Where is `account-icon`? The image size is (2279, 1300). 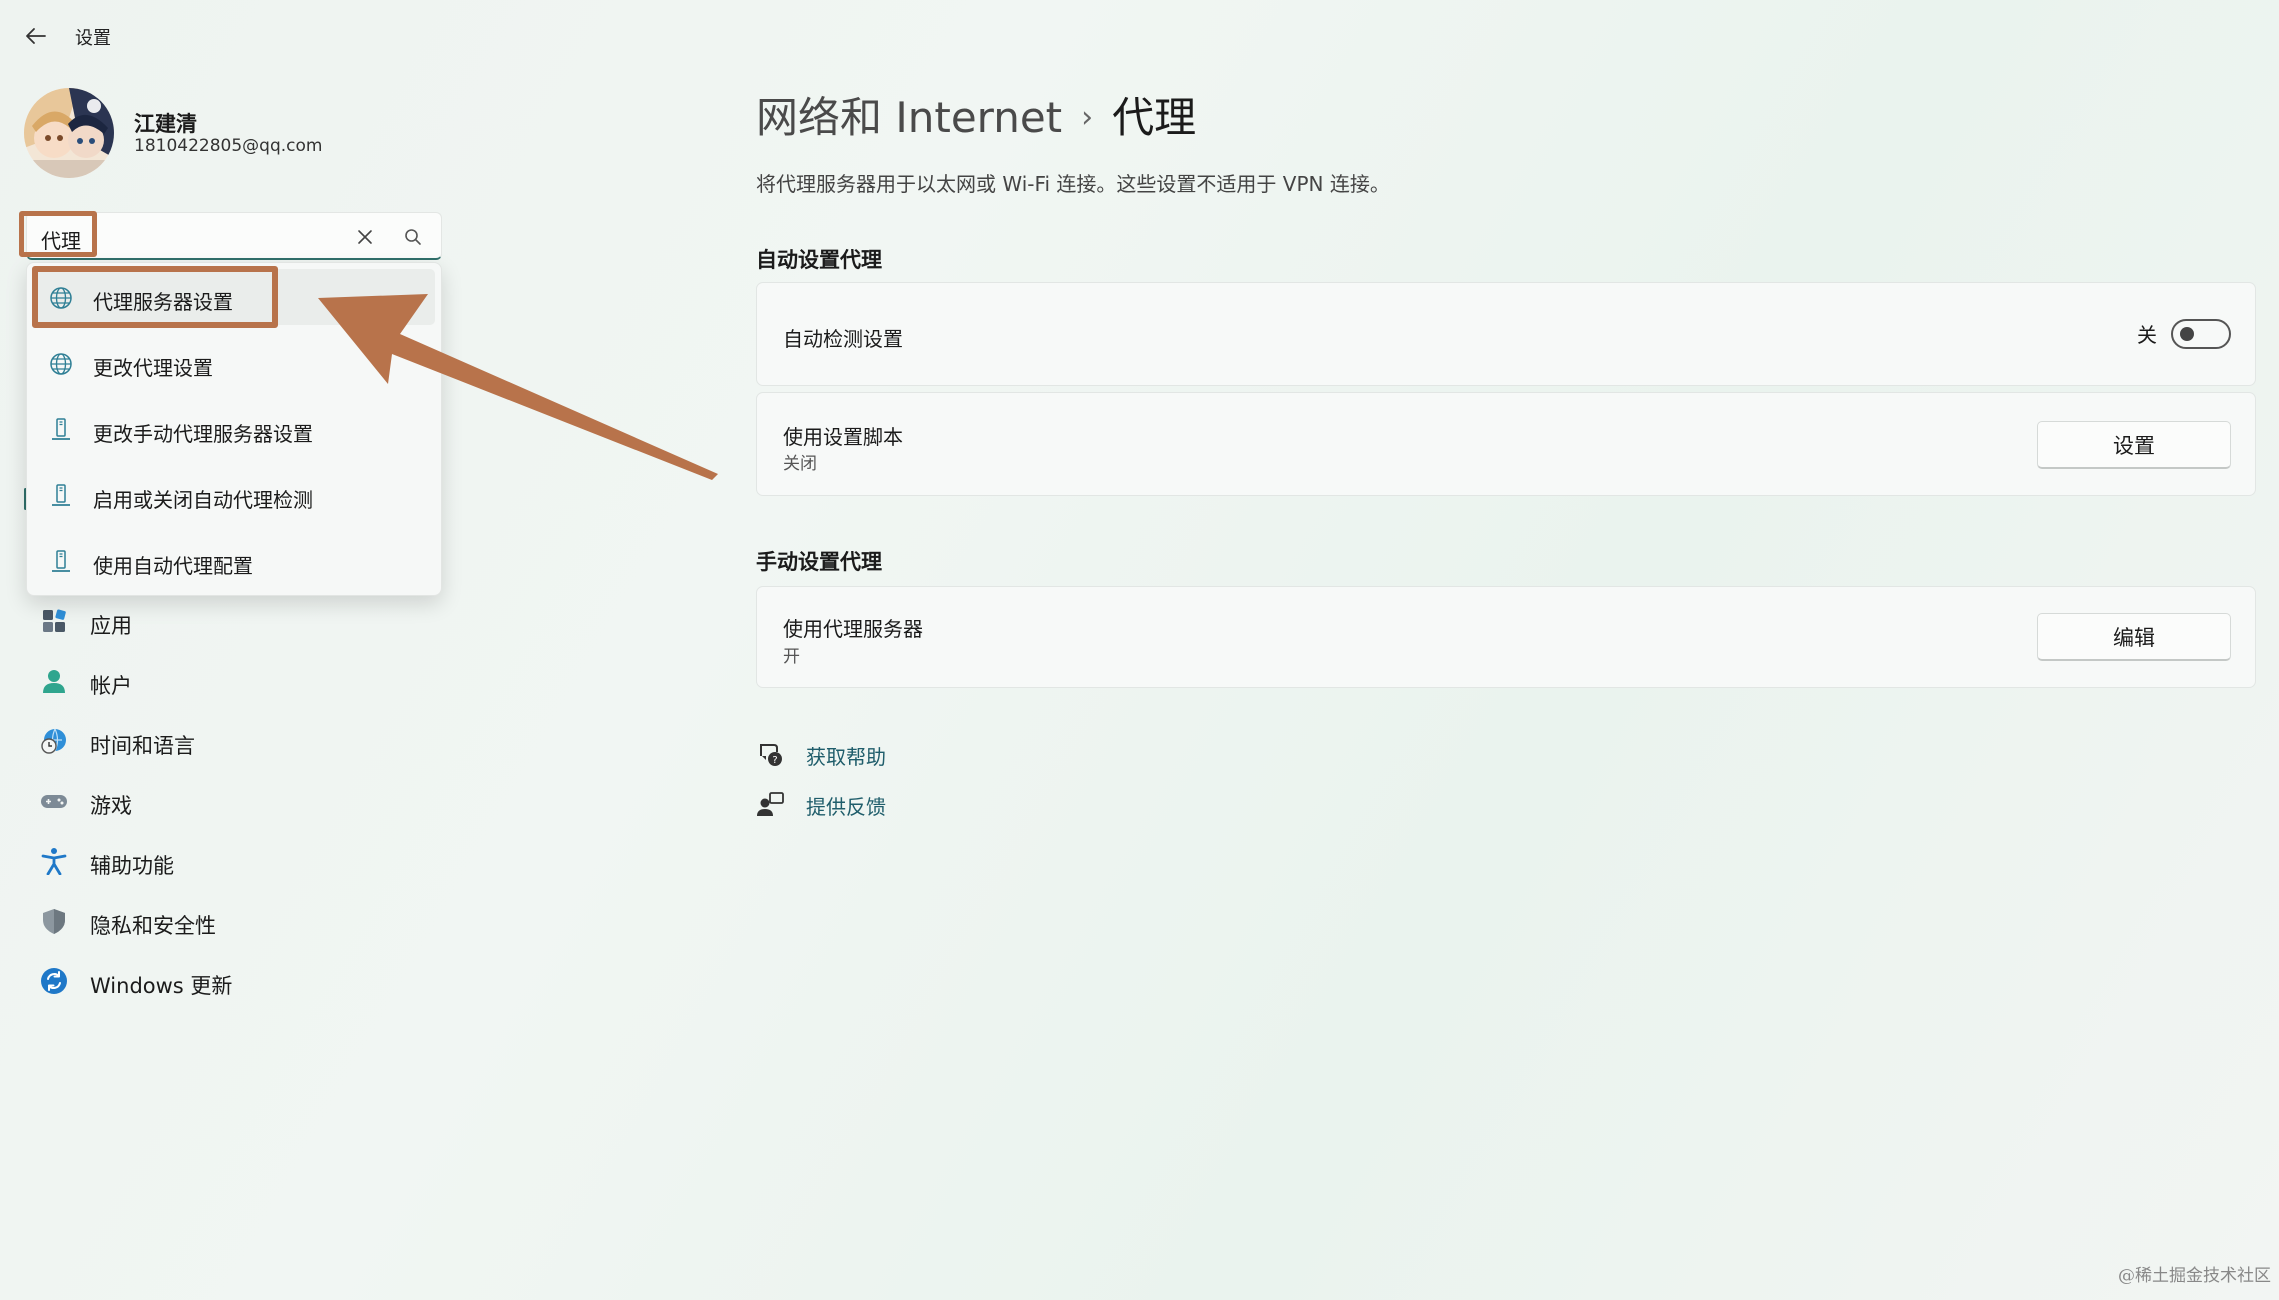
account-icon is located at coordinates (54, 681).